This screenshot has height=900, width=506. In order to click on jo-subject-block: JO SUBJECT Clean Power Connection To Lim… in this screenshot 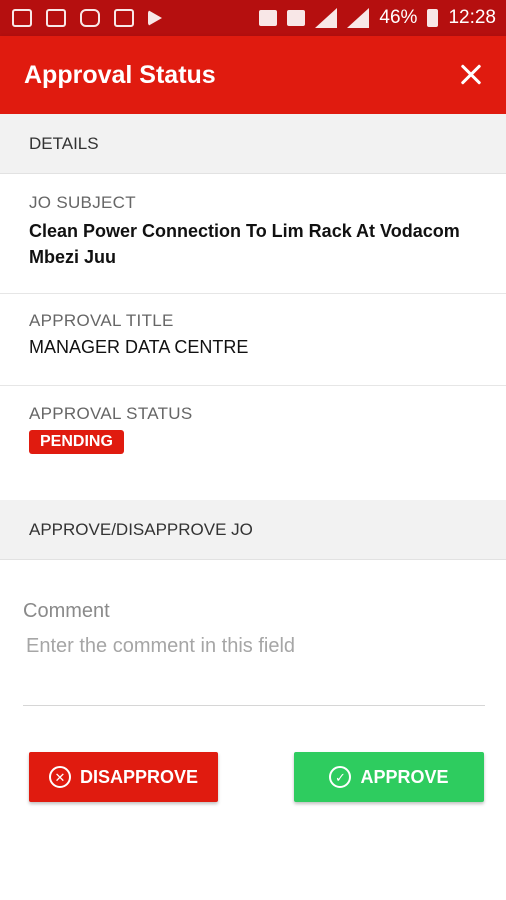, I will do `click(253, 234)`.